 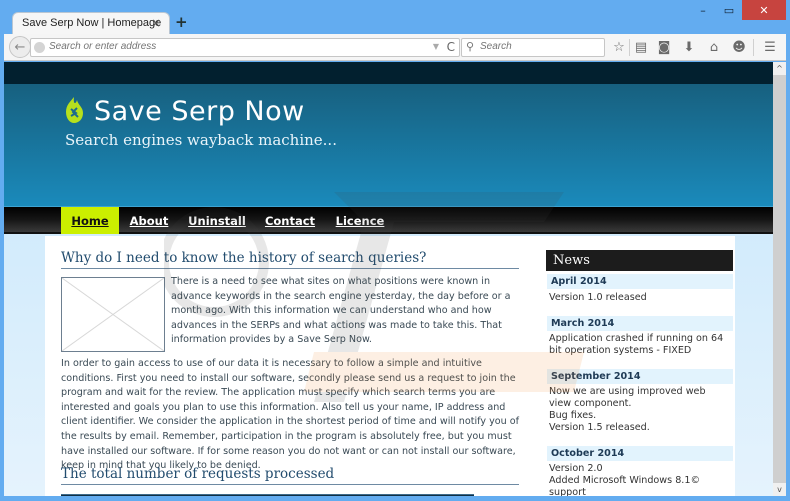 What do you see at coordinates (74, 110) in the screenshot?
I see `flame-logo-icon` at bounding box center [74, 110].